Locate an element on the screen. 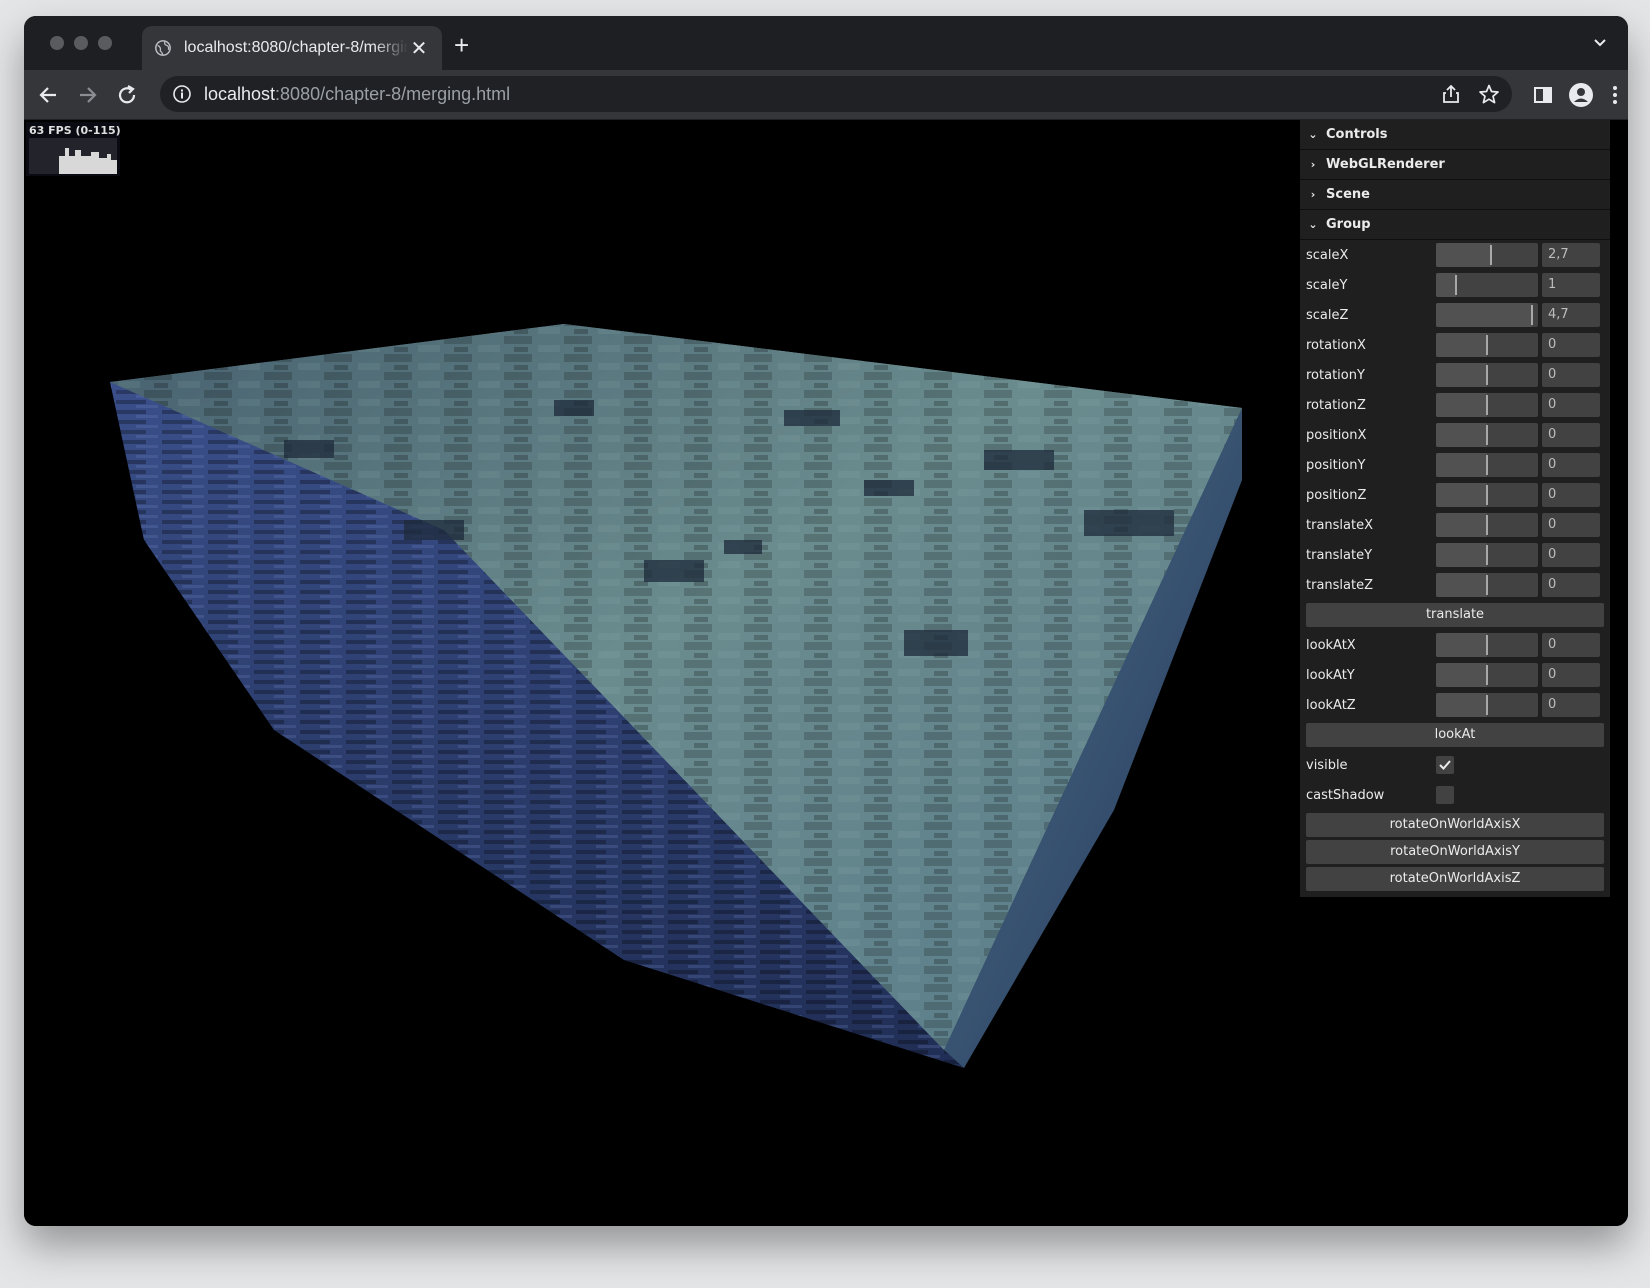 This screenshot has width=1650, height=1288. lookAtZ-input: 0 is located at coordinates (1571, 705).